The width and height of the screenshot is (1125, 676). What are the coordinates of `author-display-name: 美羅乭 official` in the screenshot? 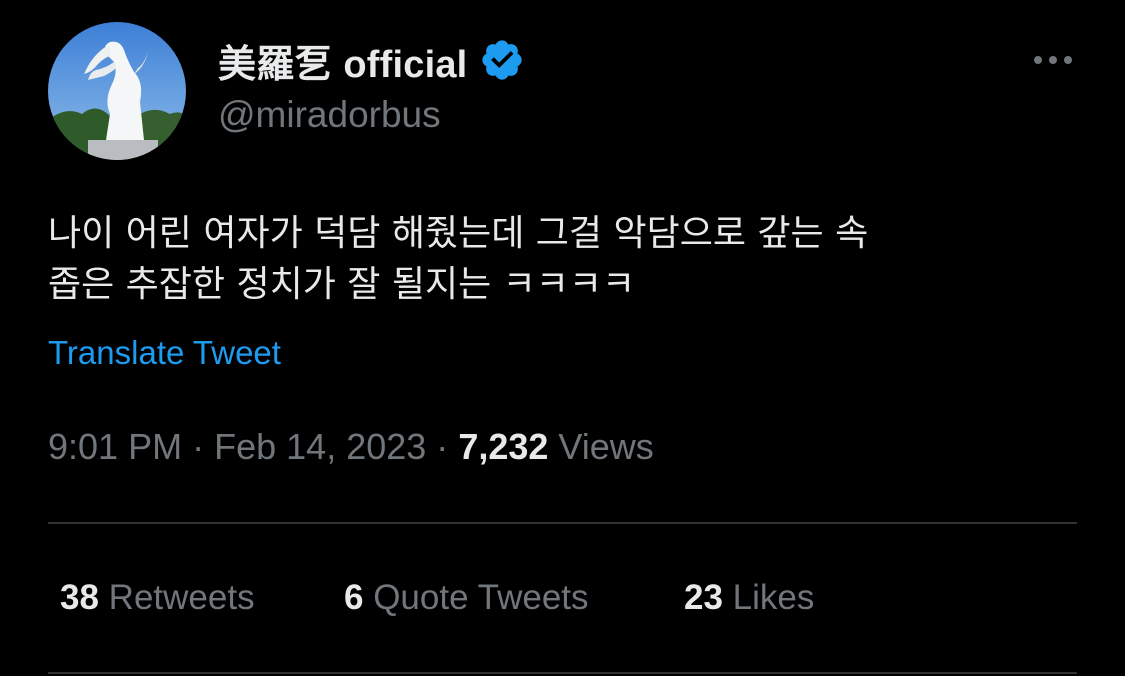 It's located at (342, 60).